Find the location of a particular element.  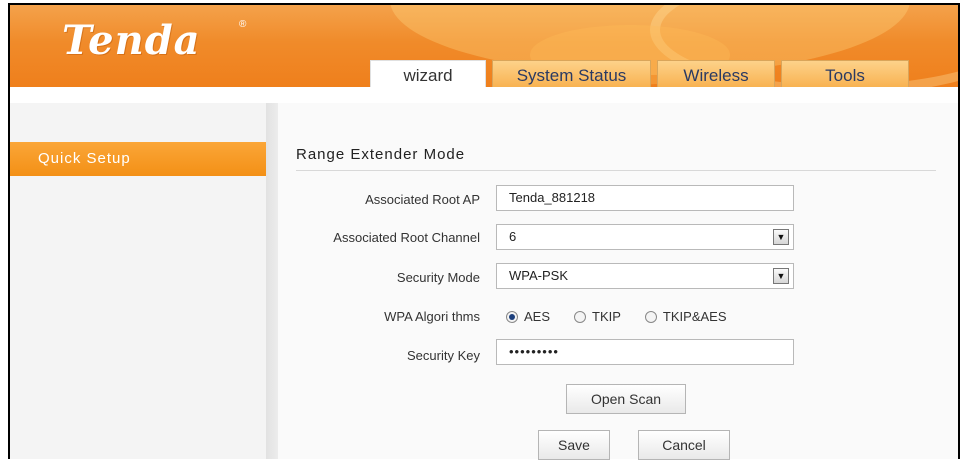

section-divider is located at coordinates (616, 170).